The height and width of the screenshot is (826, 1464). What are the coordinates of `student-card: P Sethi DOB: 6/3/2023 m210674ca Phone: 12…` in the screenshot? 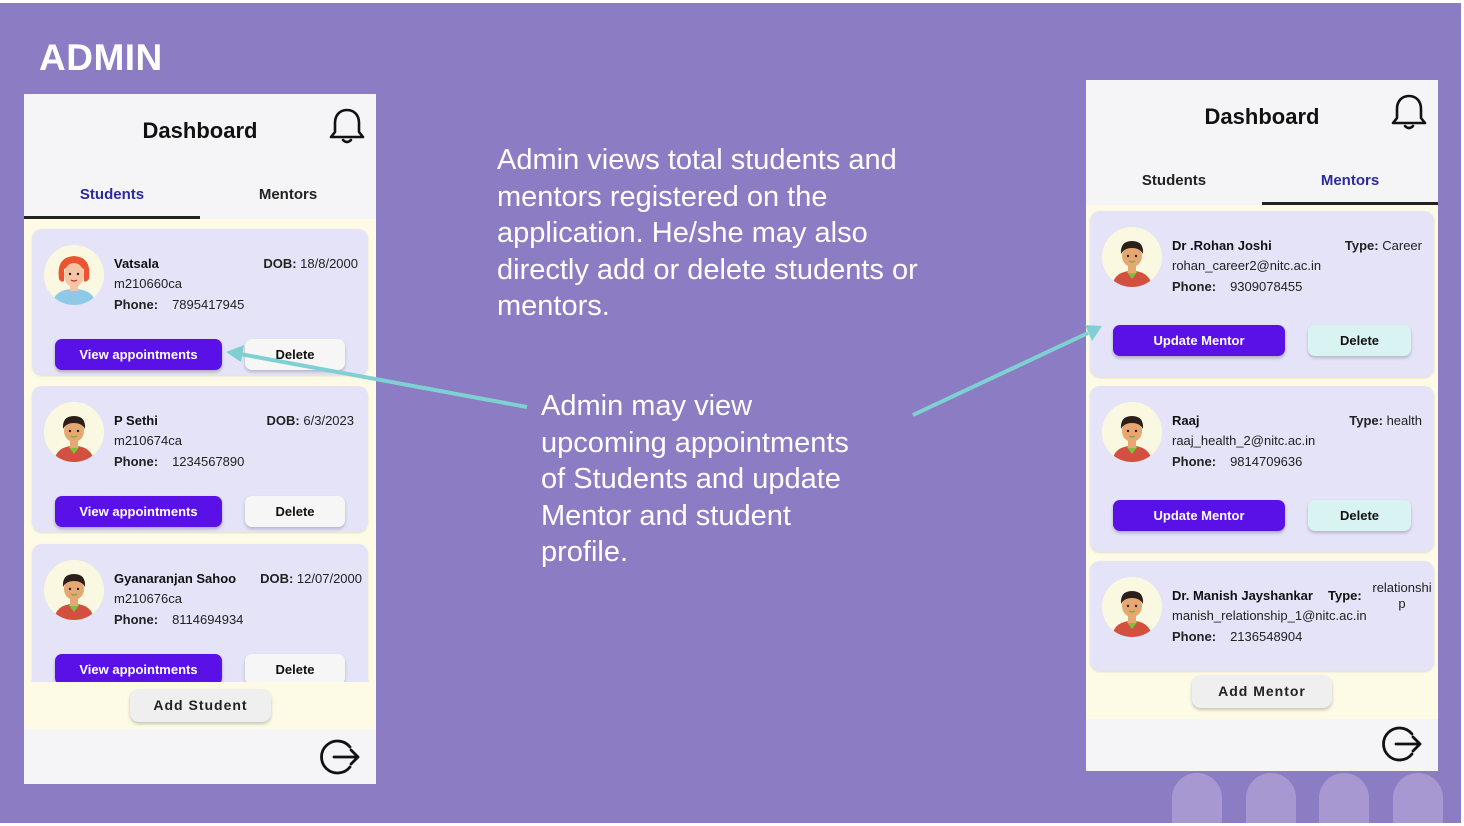 It's located at (200, 459).